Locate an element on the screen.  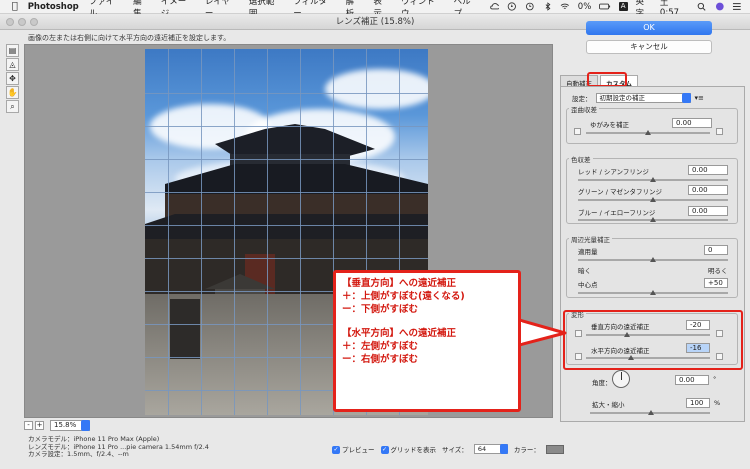
chromatic-title: 色収差 is located at coordinates (581, 159).